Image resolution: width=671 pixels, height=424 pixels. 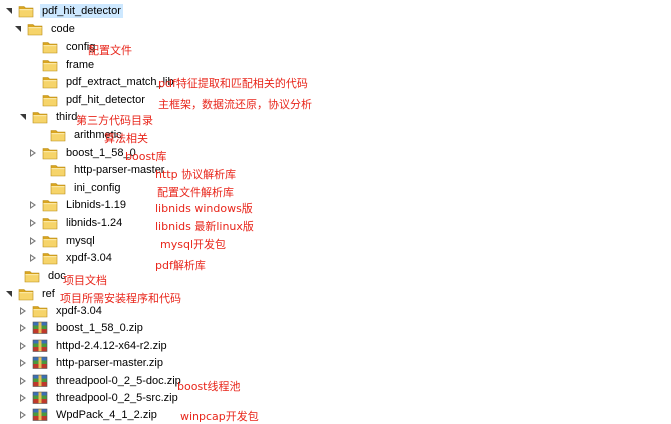 What do you see at coordinates (83, 153) in the screenshot?
I see `tree-item-boost: boost_1_58_0` at bounding box center [83, 153].